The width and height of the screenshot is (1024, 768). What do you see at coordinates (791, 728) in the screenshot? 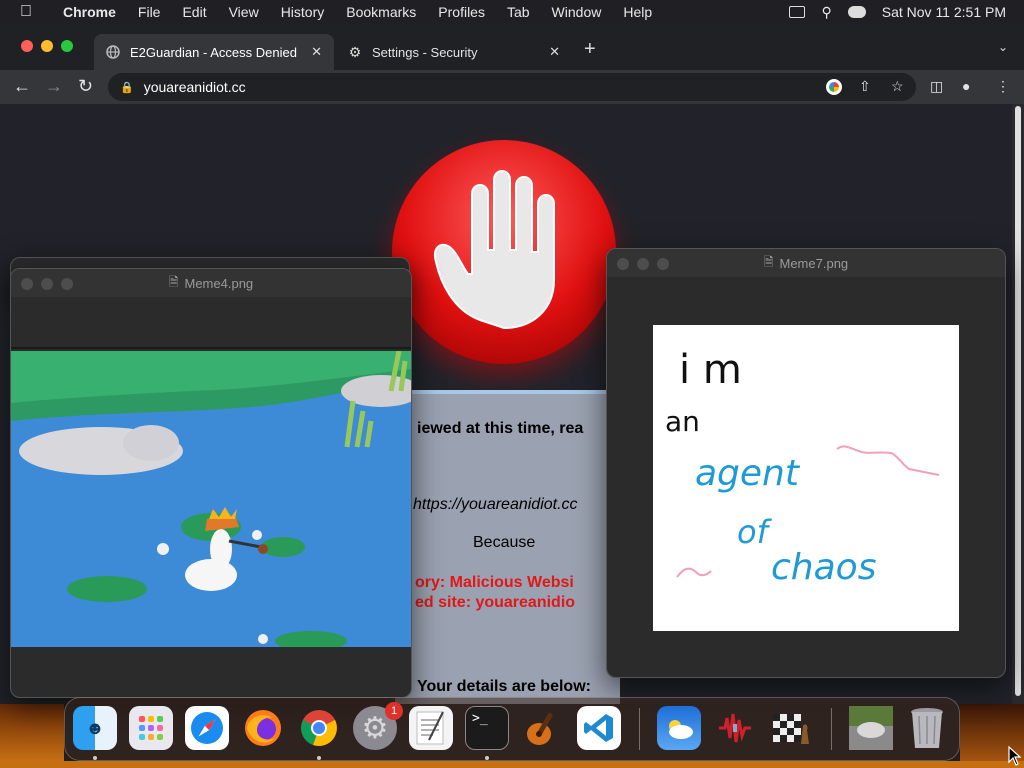
I see `chess-icon` at bounding box center [791, 728].